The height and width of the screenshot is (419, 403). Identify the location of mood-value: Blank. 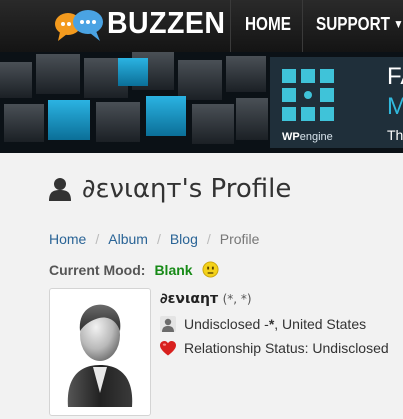
(173, 269).